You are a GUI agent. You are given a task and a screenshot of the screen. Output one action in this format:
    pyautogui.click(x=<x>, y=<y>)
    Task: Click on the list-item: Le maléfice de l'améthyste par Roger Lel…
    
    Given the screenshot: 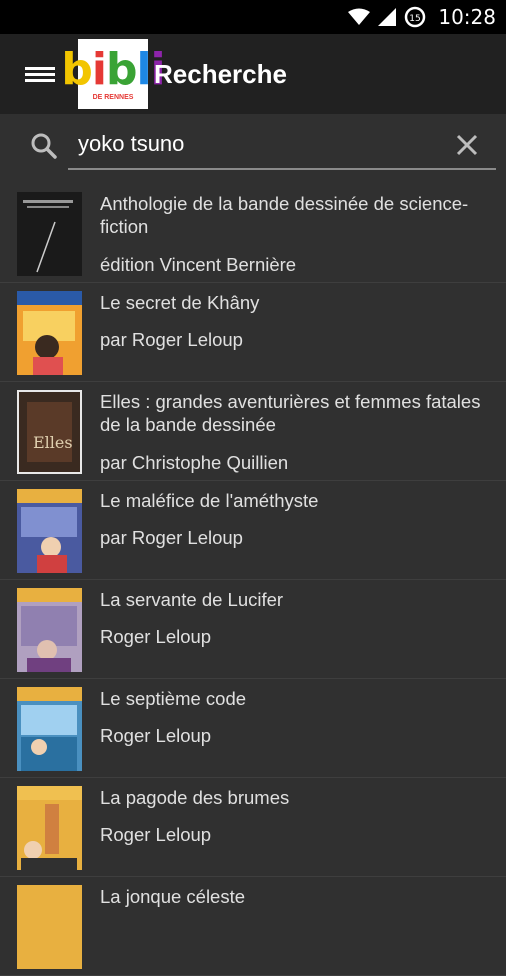 What is the action you would take?
    pyautogui.click(x=253, y=530)
    